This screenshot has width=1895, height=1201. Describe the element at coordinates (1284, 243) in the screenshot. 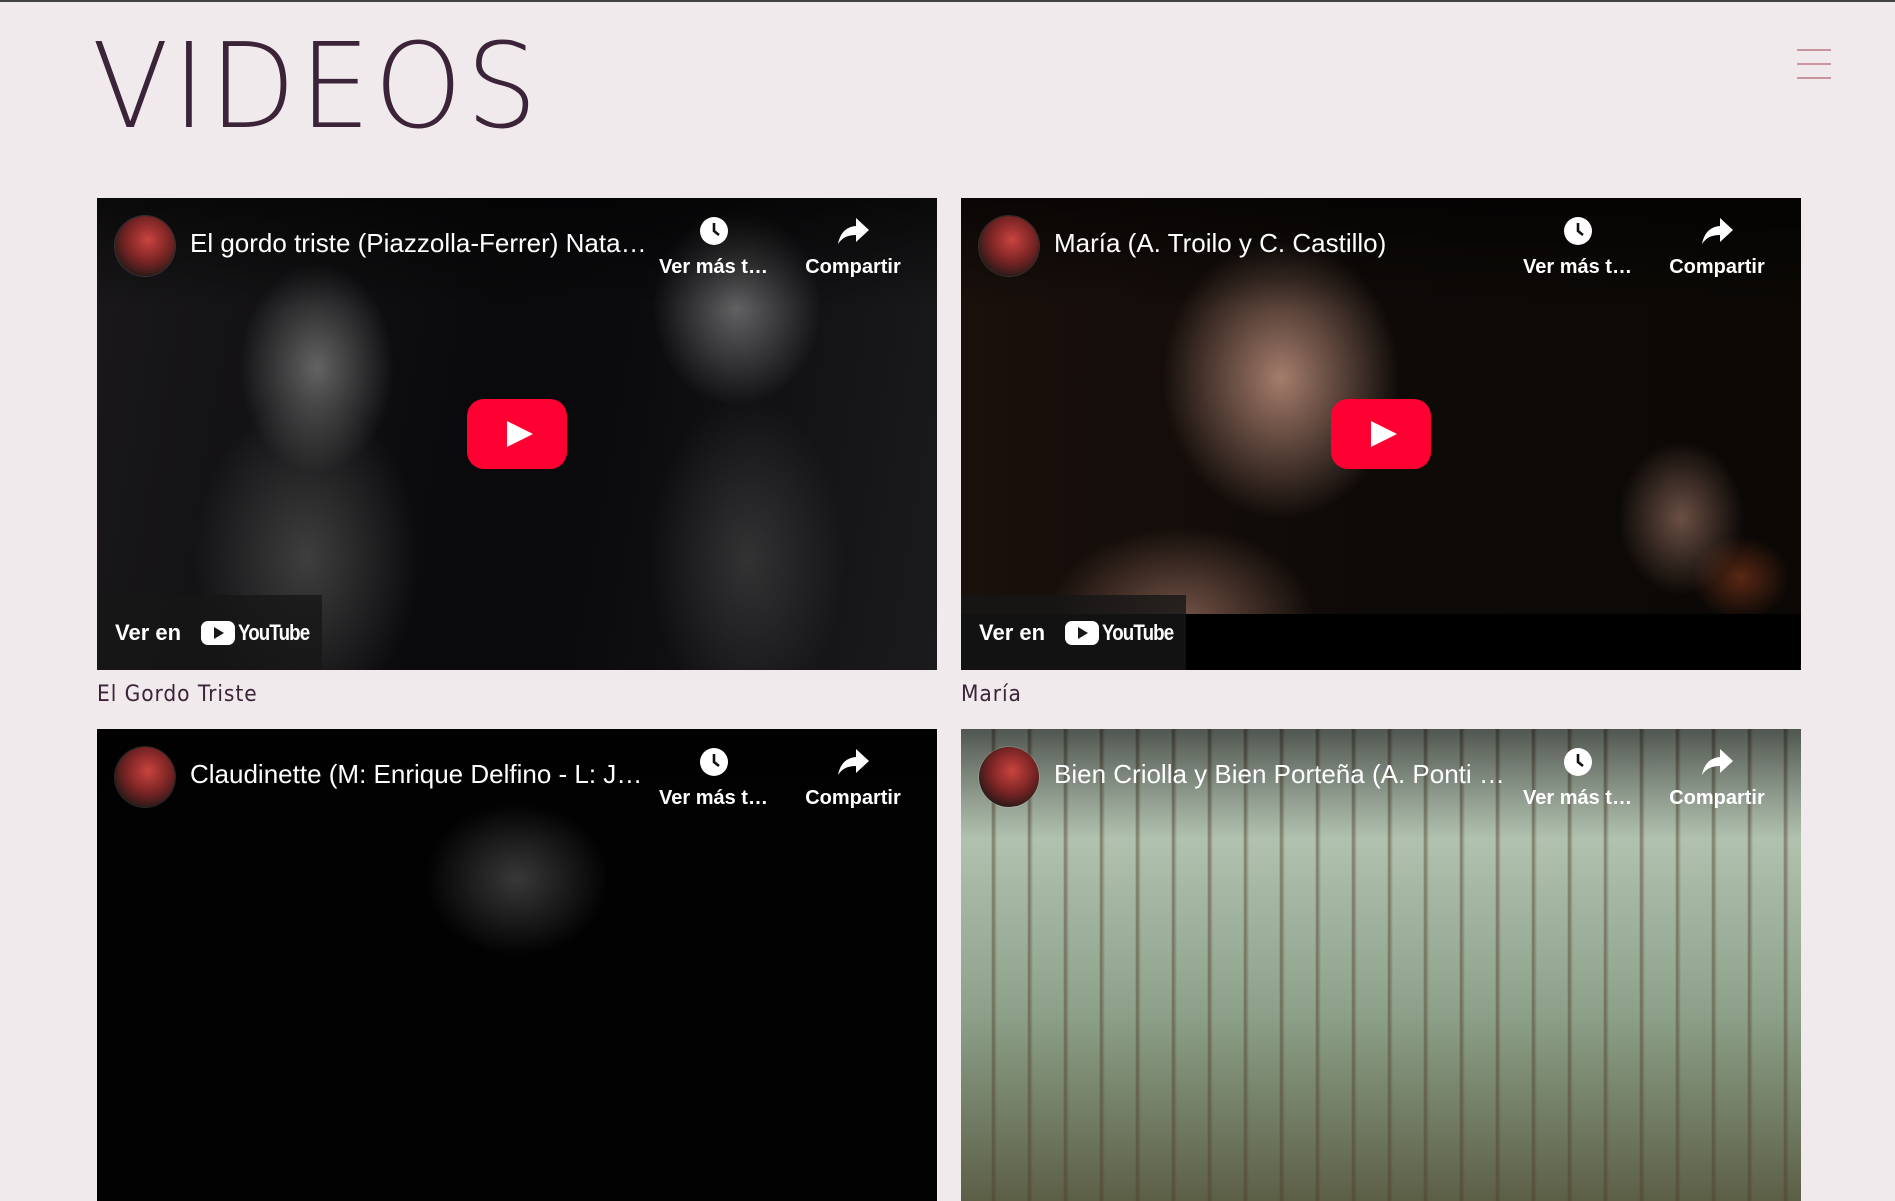

I see `video-title: María (A. Troilo y C. Castillo)` at that location.